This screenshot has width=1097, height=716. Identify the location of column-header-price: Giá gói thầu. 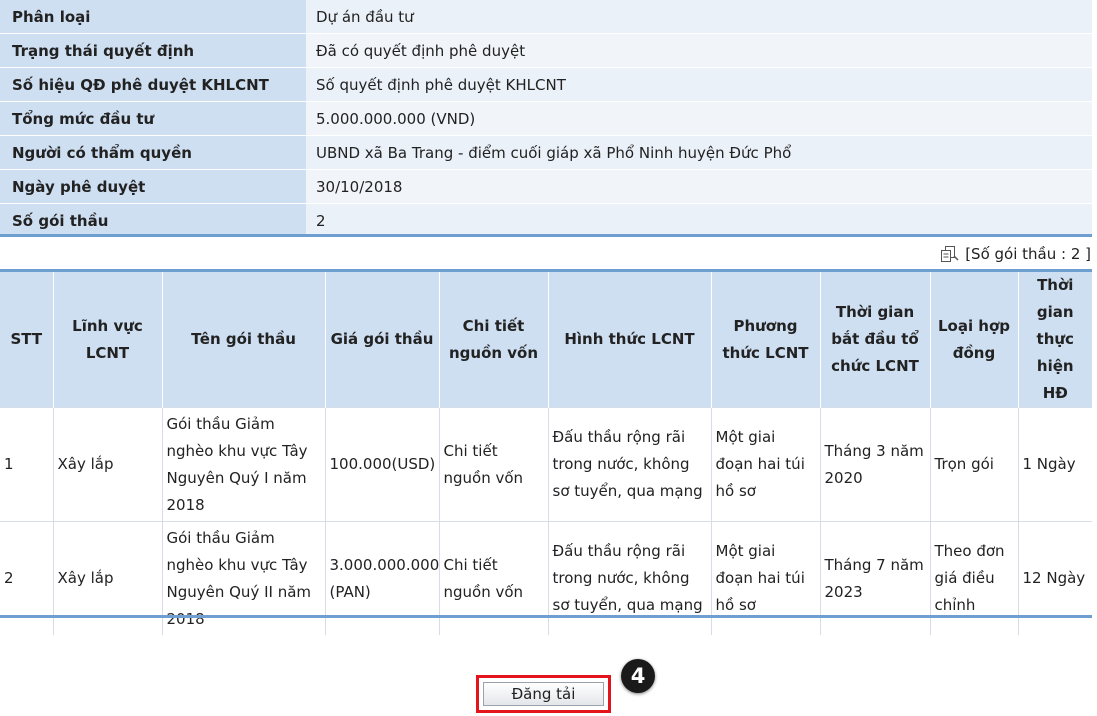
(382, 340).